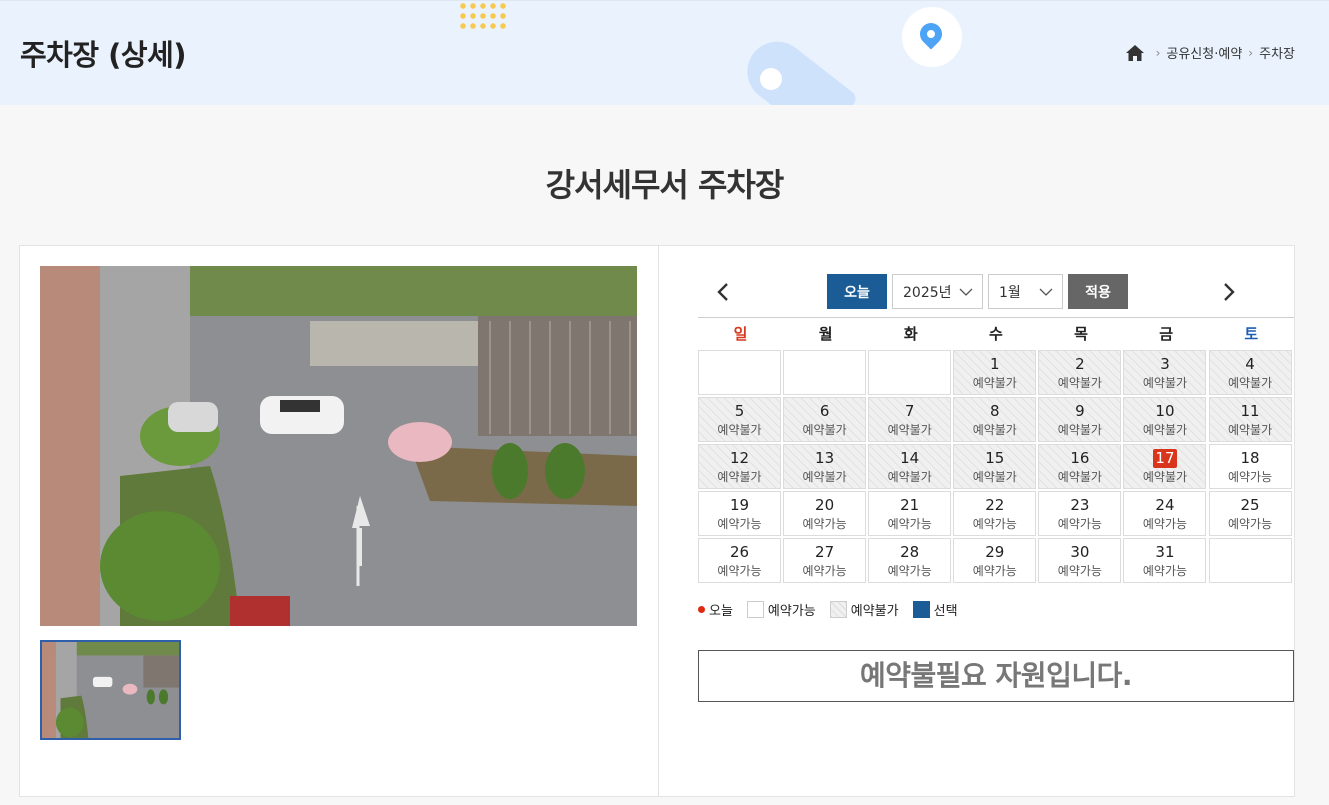 The height and width of the screenshot is (805, 1329). What do you see at coordinates (1228, 292) in the screenshot?
I see `next-month-button` at bounding box center [1228, 292].